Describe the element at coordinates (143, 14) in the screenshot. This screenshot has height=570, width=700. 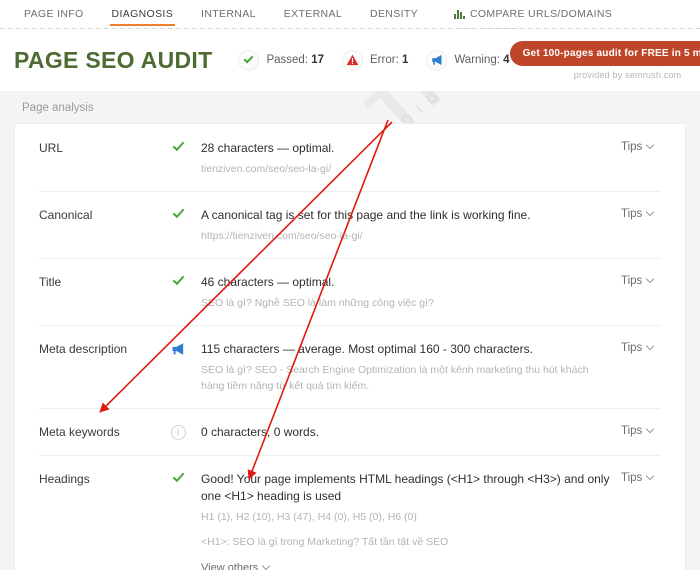
I see `tab-diagnosis: DIAGNOSIS` at that location.